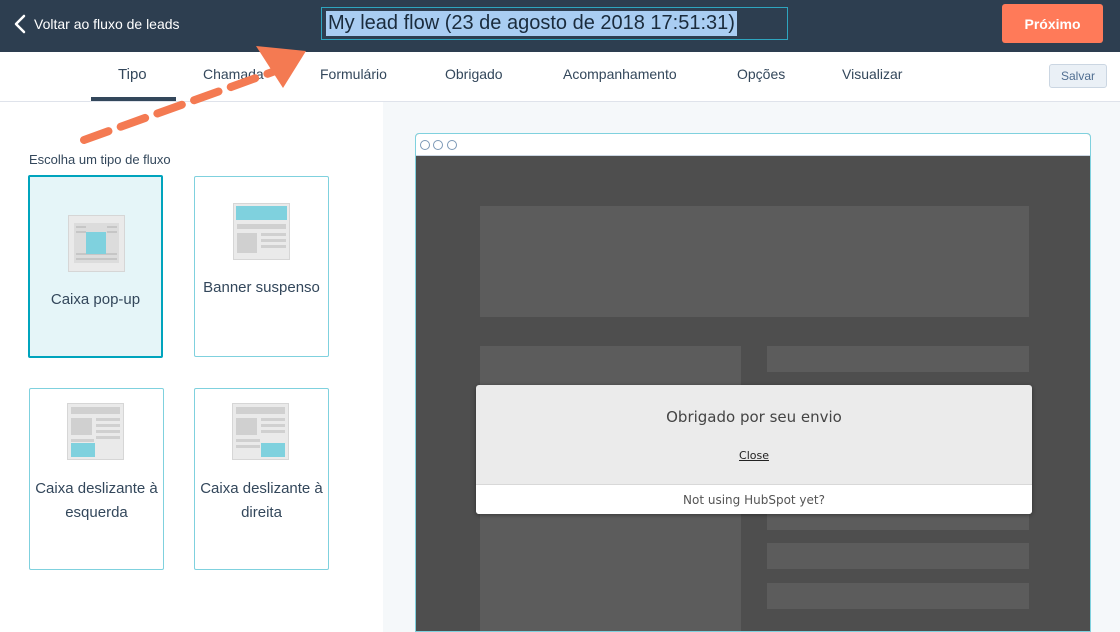 The height and width of the screenshot is (632, 1120). What do you see at coordinates (261, 287) in the screenshot?
I see `card-label: Banner suspenso` at bounding box center [261, 287].